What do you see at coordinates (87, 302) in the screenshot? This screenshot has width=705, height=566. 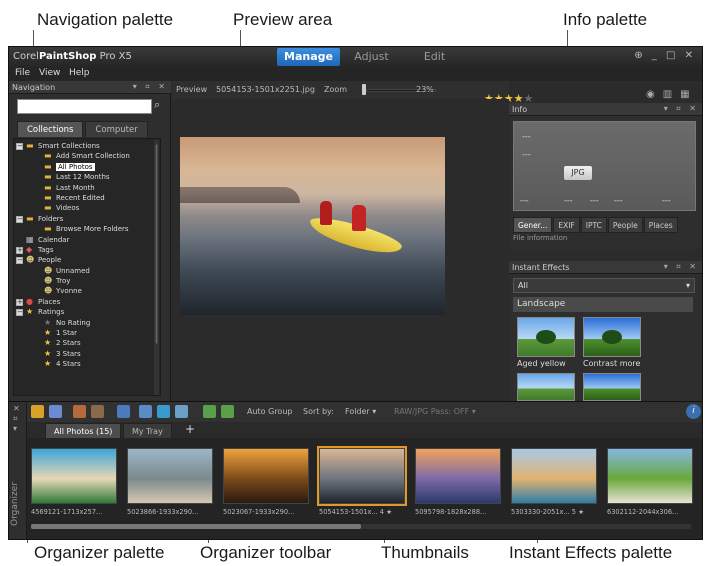 I see `tree-item: + ● Places` at bounding box center [87, 302].